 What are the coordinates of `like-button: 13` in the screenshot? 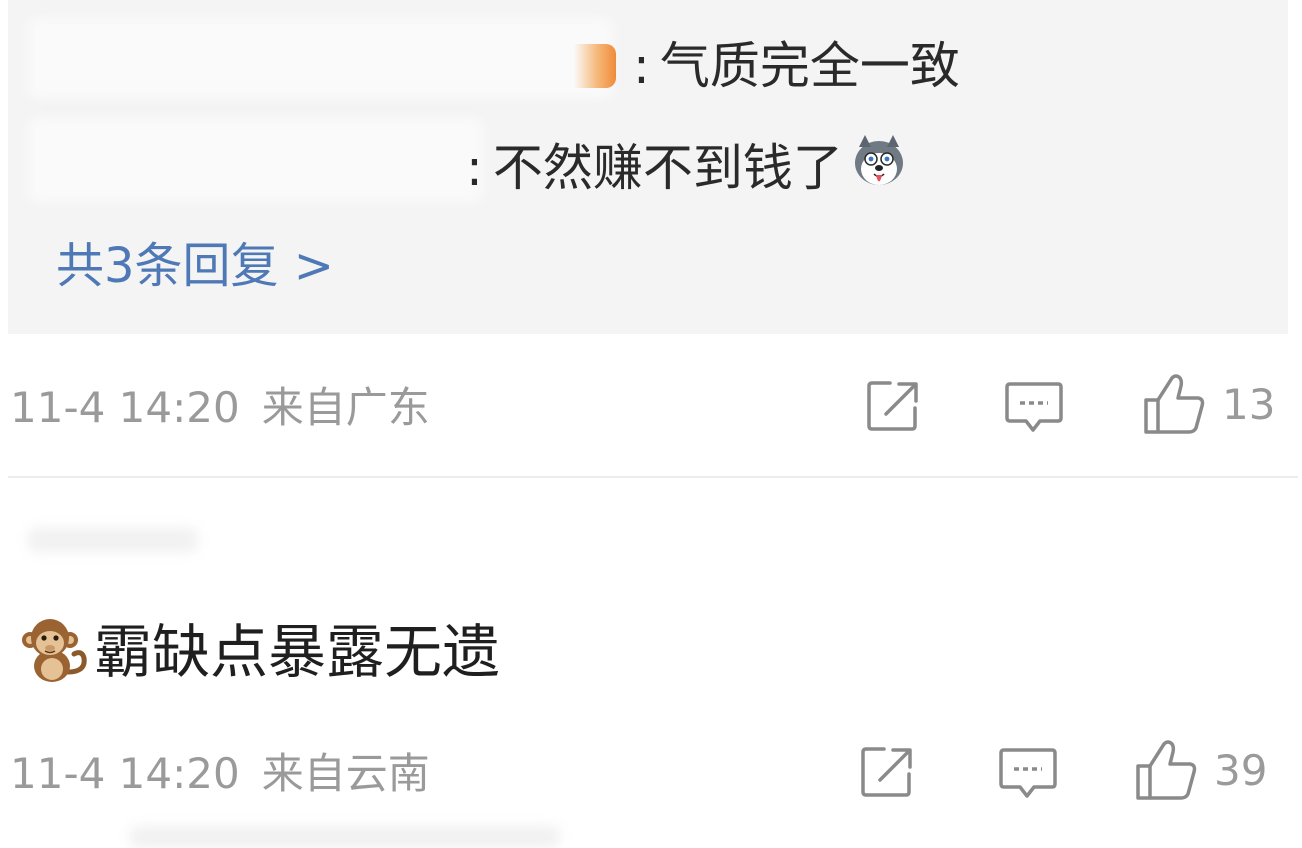 It's located at (1208, 404).